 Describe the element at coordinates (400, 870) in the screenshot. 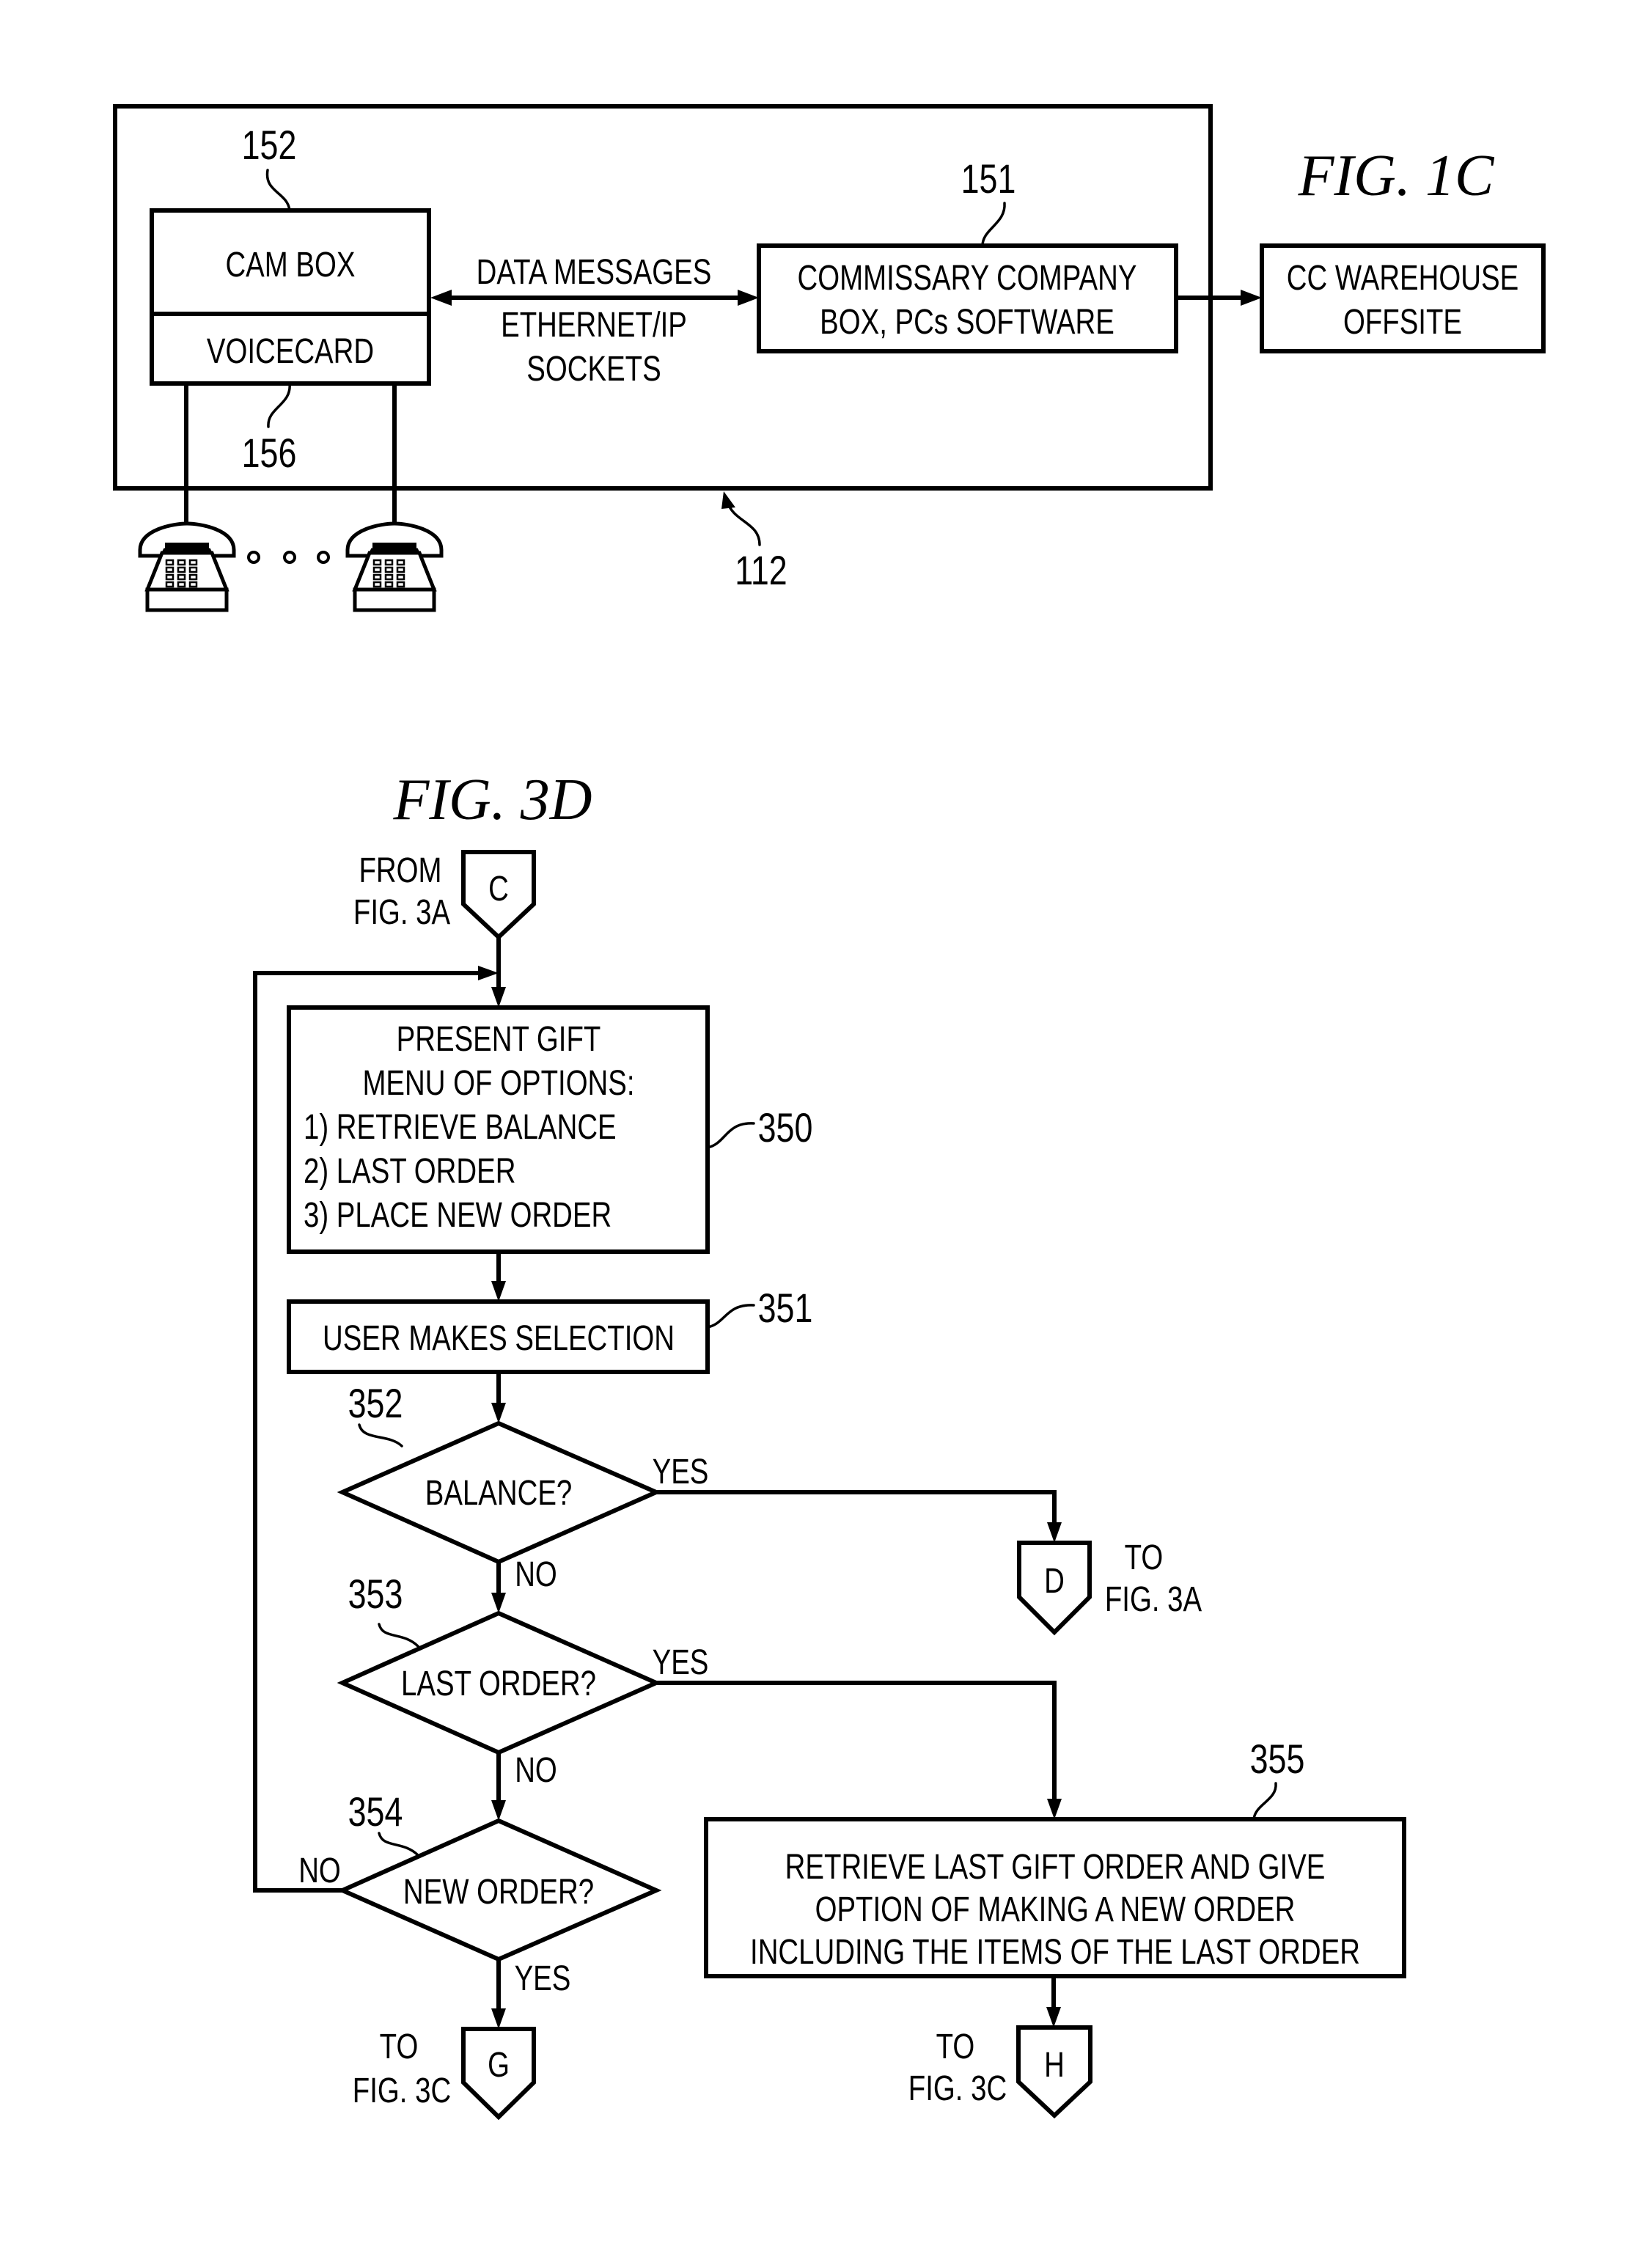

I see `connector-c-note-from: FROM` at that location.